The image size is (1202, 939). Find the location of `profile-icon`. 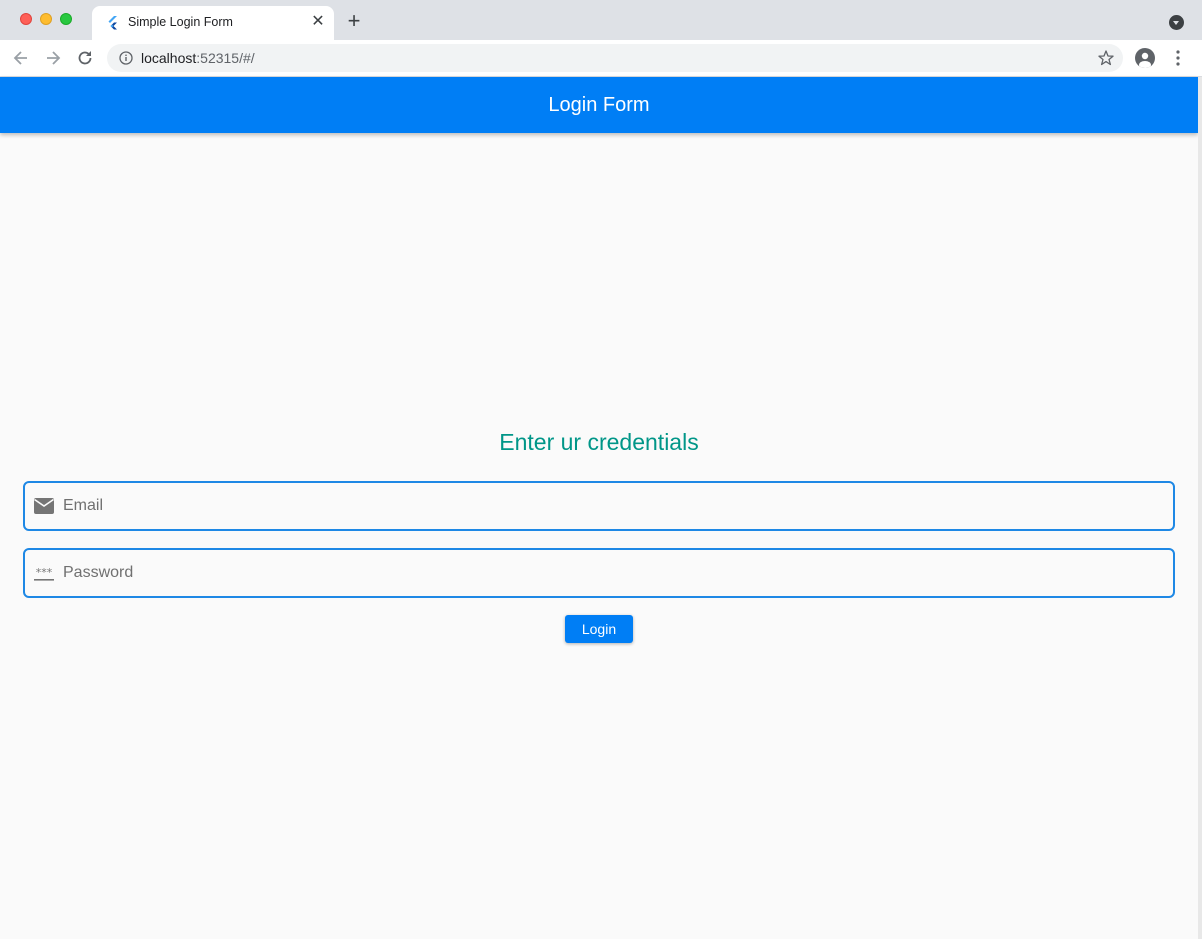

profile-icon is located at coordinates (1145, 58).